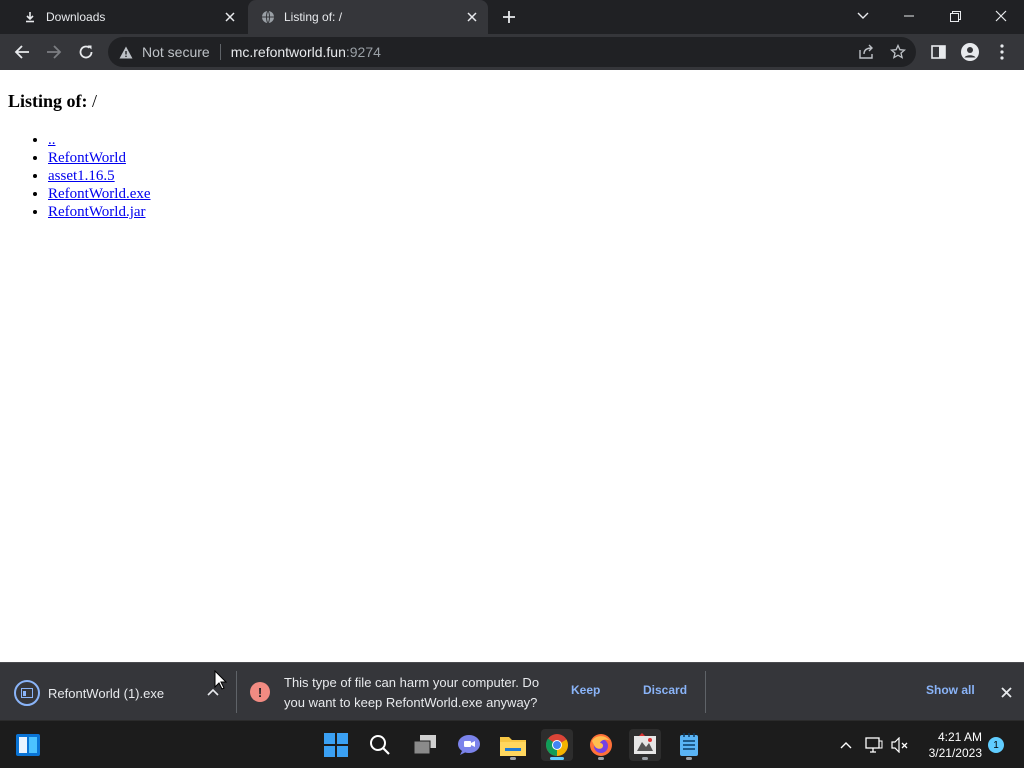  Describe the element at coordinates (97, 212) in the screenshot. I see `file-link-jar: RefontWorld.jar` at that location.